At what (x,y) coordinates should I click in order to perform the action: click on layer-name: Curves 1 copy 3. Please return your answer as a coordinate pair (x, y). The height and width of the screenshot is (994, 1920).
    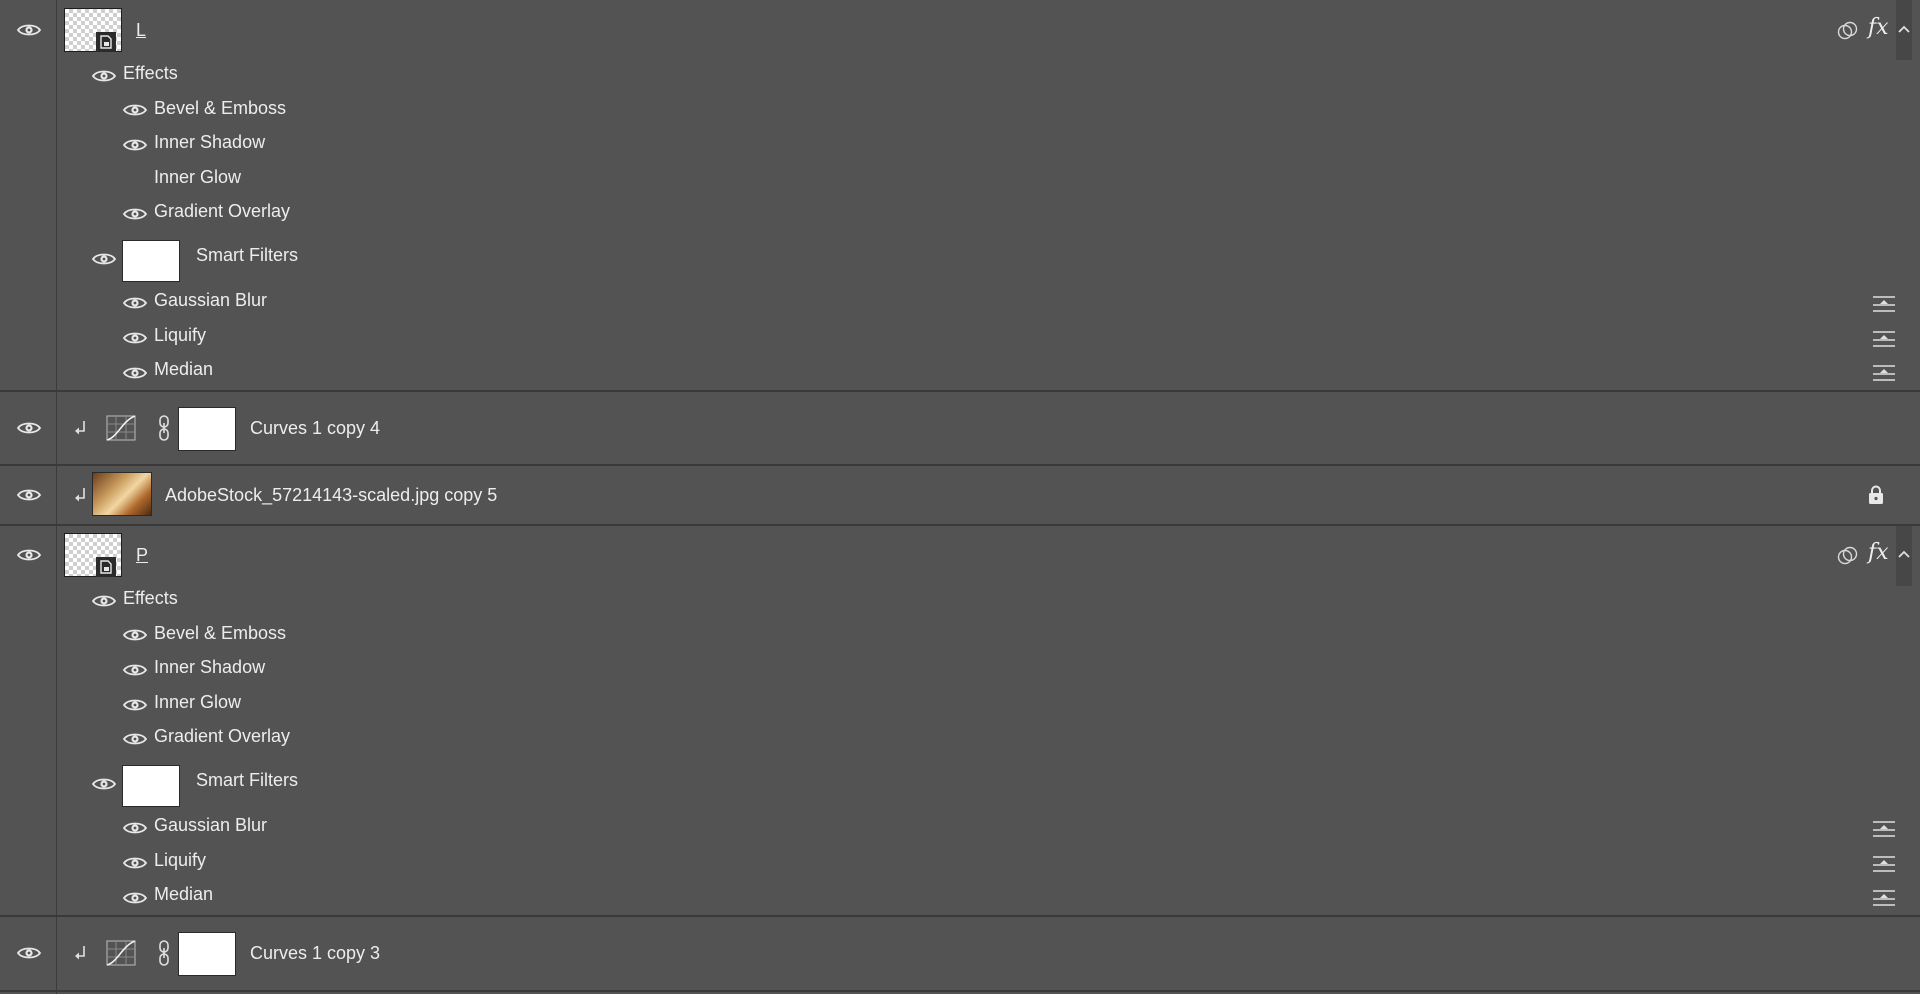
    Looking at the image, I should click on (315, 953).